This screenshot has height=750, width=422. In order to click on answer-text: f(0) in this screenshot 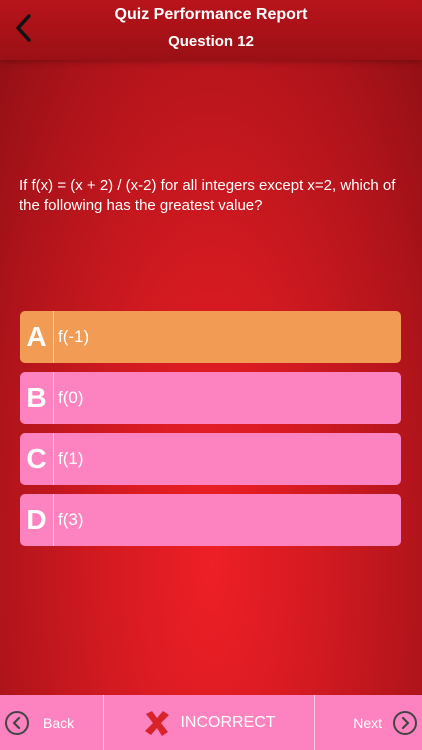, I will do `click(71, 397)`.